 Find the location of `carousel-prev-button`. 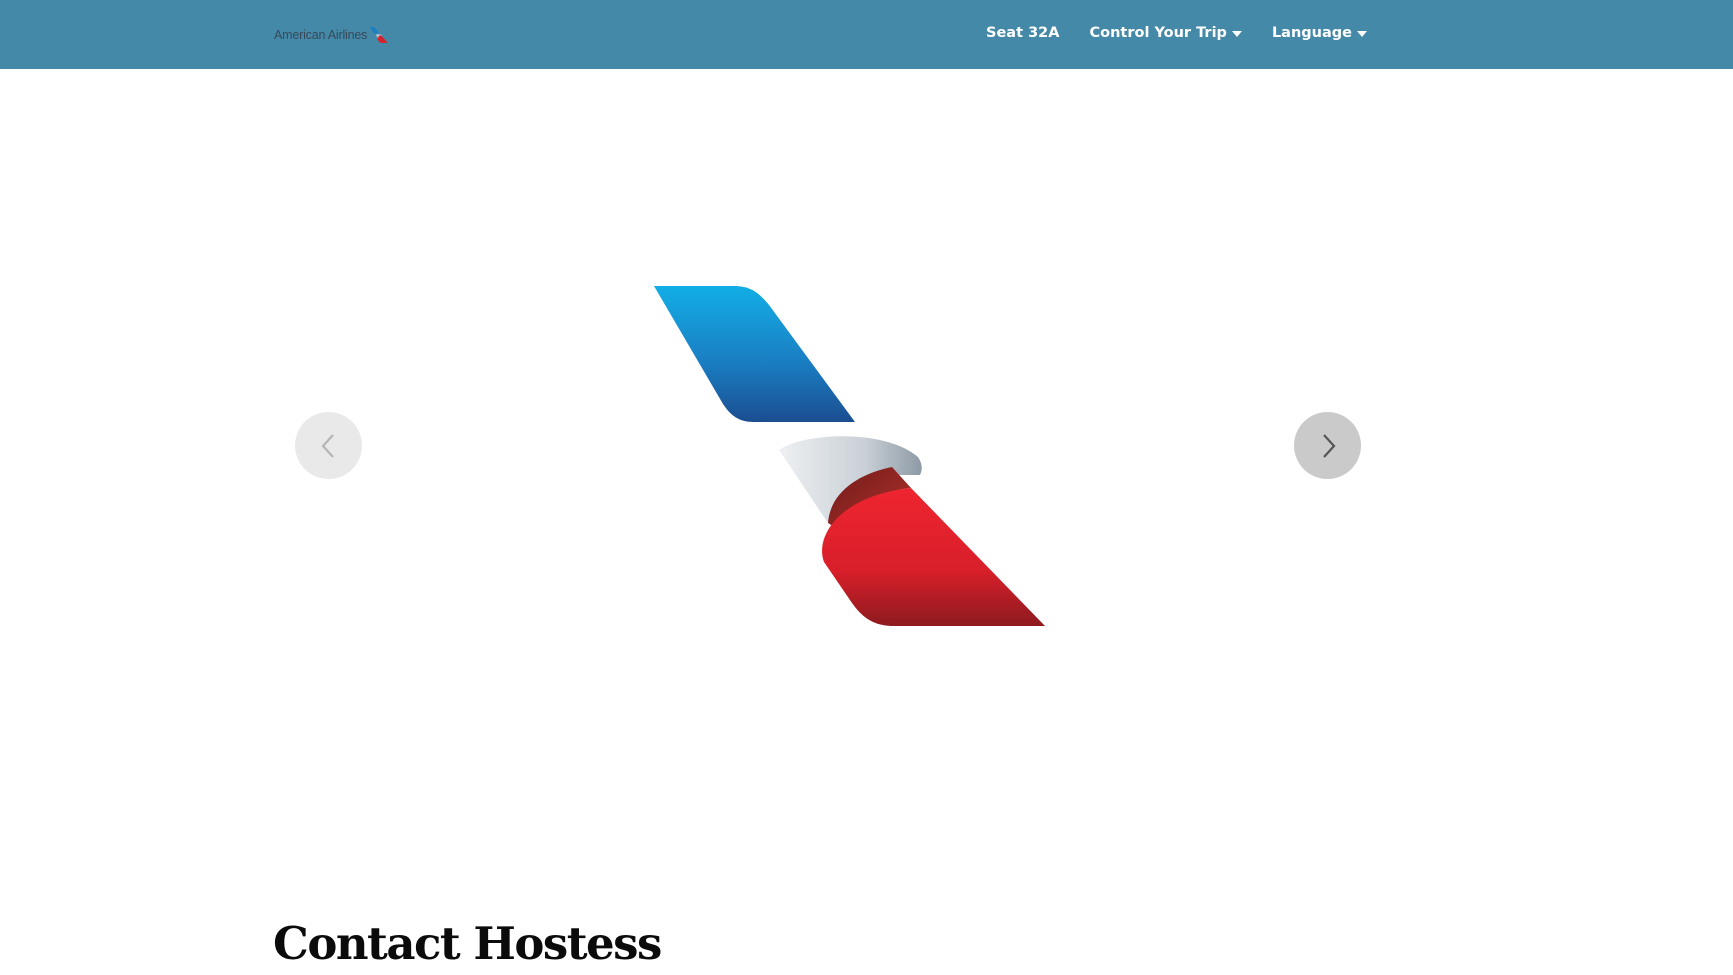

carousel-prev-button is located at coordinates (328, 445).